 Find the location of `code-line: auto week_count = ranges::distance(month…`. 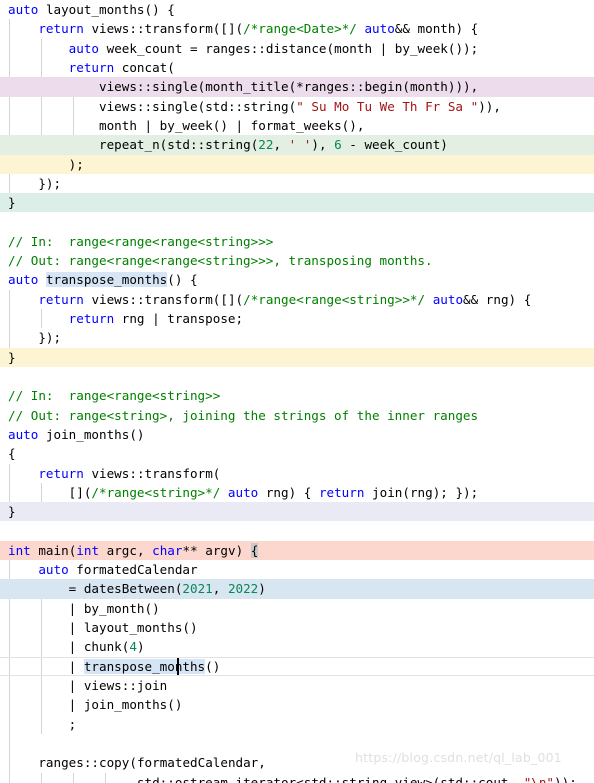

code-line: auto week_count = ranges::distance(month… is located at coordinates (297, 48).